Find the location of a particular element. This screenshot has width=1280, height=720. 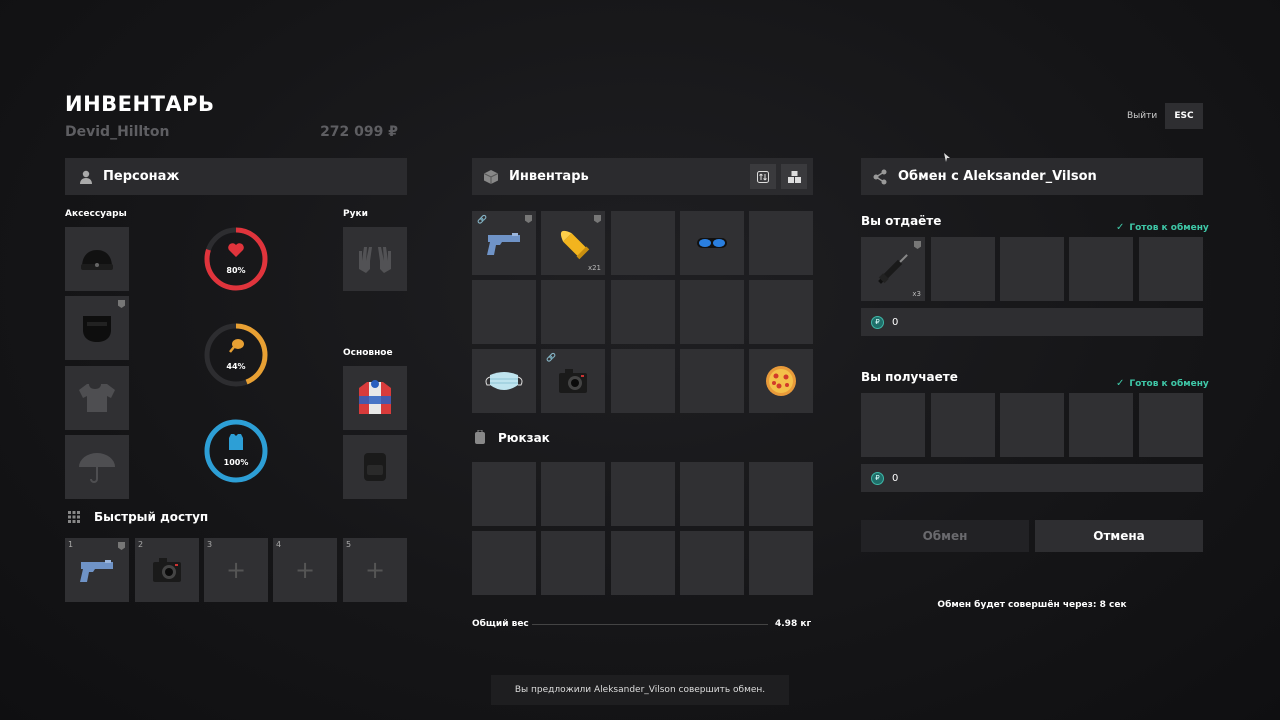

quick-slot-2: 2 is located at coordinates (167, 570).